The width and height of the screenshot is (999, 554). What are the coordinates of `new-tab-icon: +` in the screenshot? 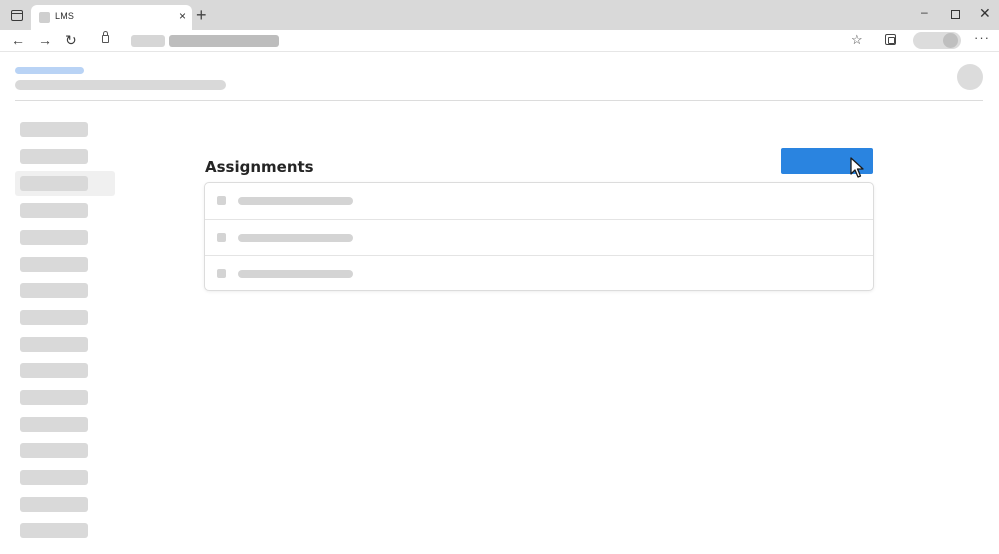 It's located at (201, 15).